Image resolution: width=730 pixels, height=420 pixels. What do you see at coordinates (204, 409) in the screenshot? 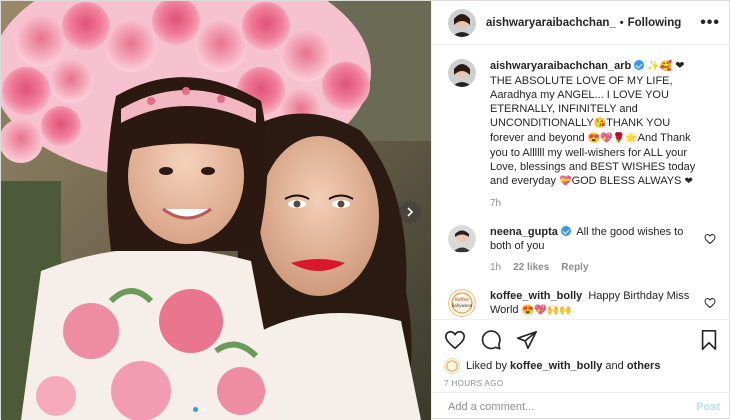
I see `carousel-dot` at bounding box center [204, 409].